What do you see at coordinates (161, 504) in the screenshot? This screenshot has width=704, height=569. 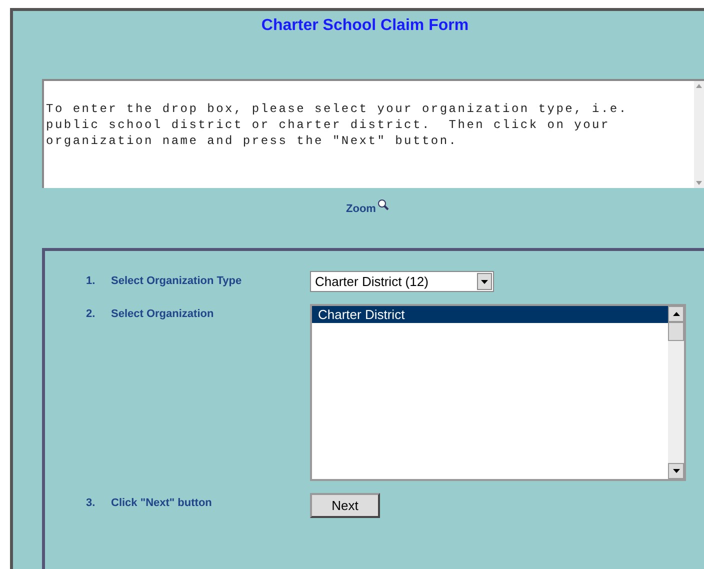 I see `step-label: Click "Next" button` at bounding box center [161, 504].